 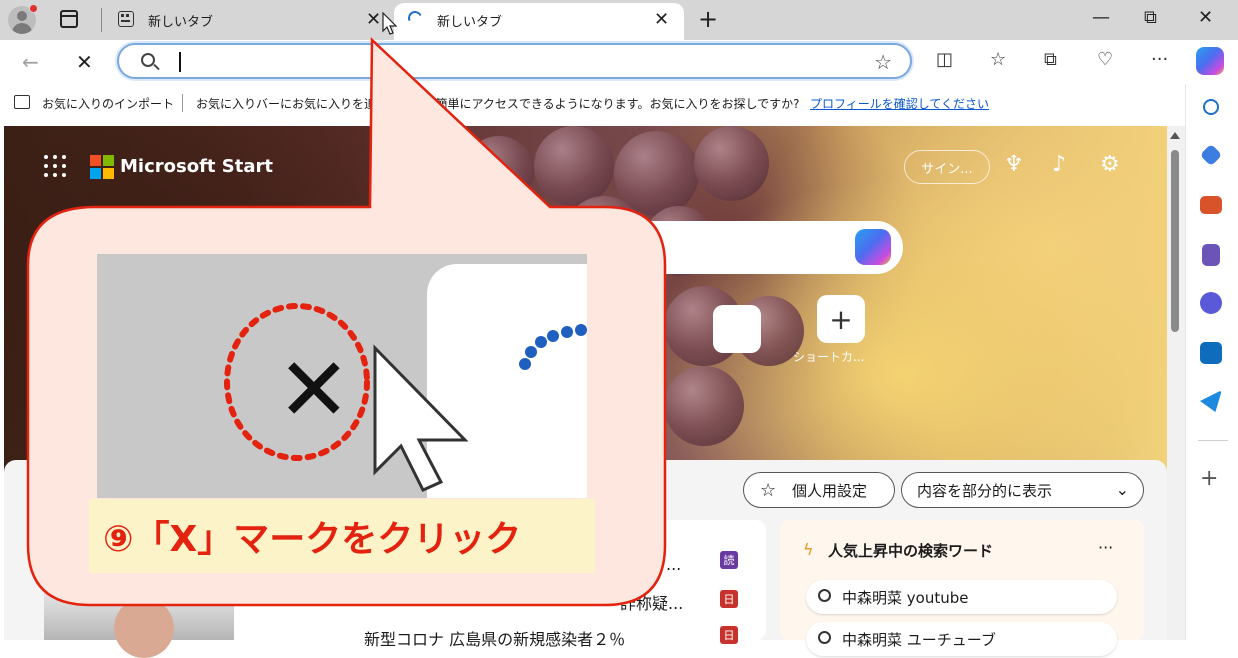 I want to click on stop-loading-button: ✕, so click(x=84, y=62).